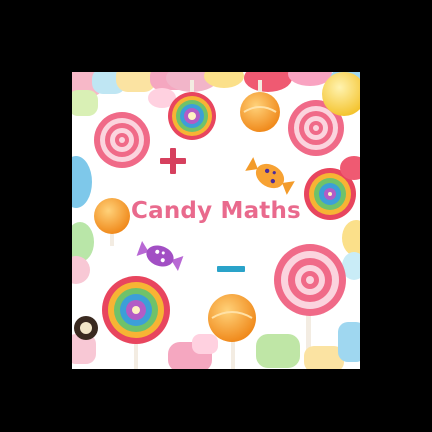  Describe the element at coordinates (173, 161) in the screenshot. I see `plus-symbol` at that location.